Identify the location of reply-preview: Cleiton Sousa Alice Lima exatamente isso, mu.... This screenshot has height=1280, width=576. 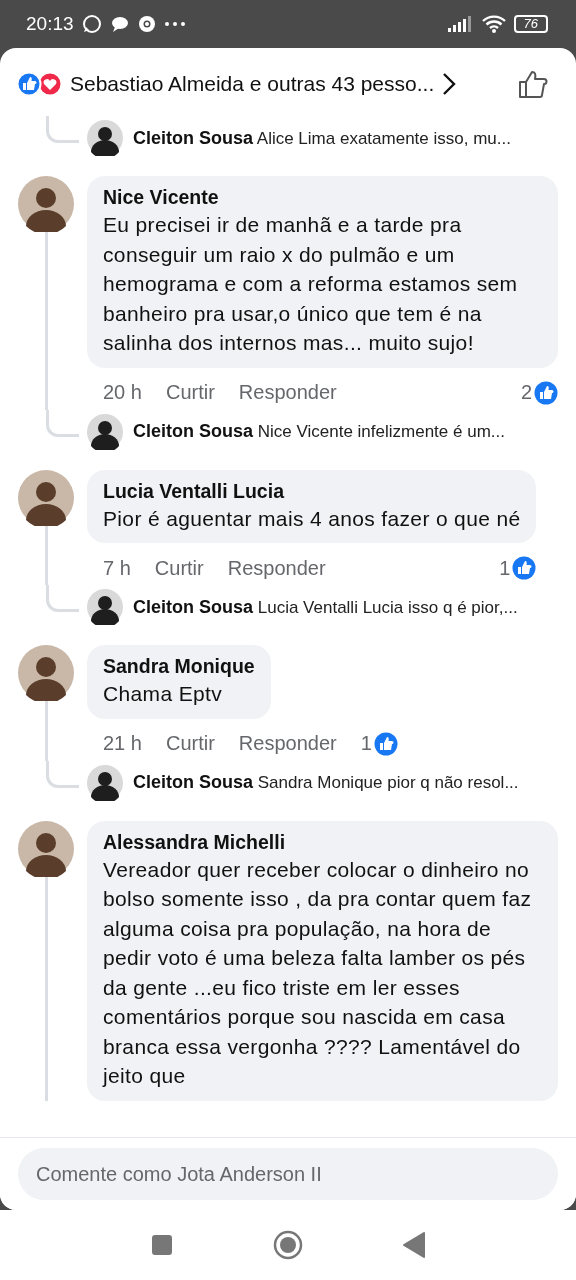
(322, 138).